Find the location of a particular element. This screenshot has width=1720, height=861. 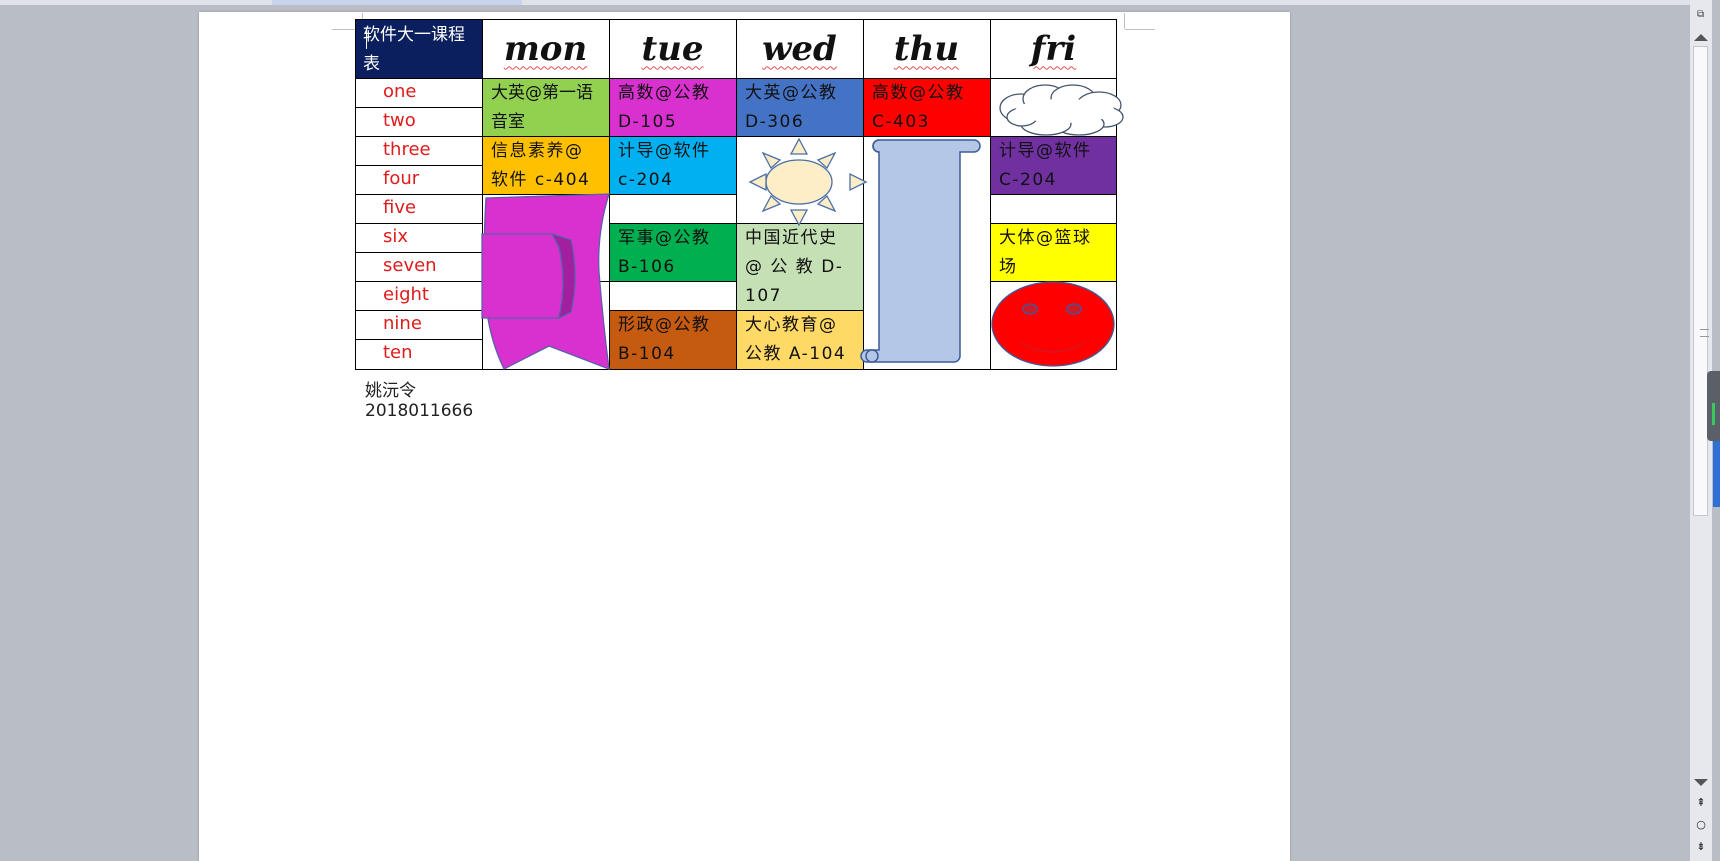

select-browse-object-icon: ○ is located at coordinates (1701, 824).